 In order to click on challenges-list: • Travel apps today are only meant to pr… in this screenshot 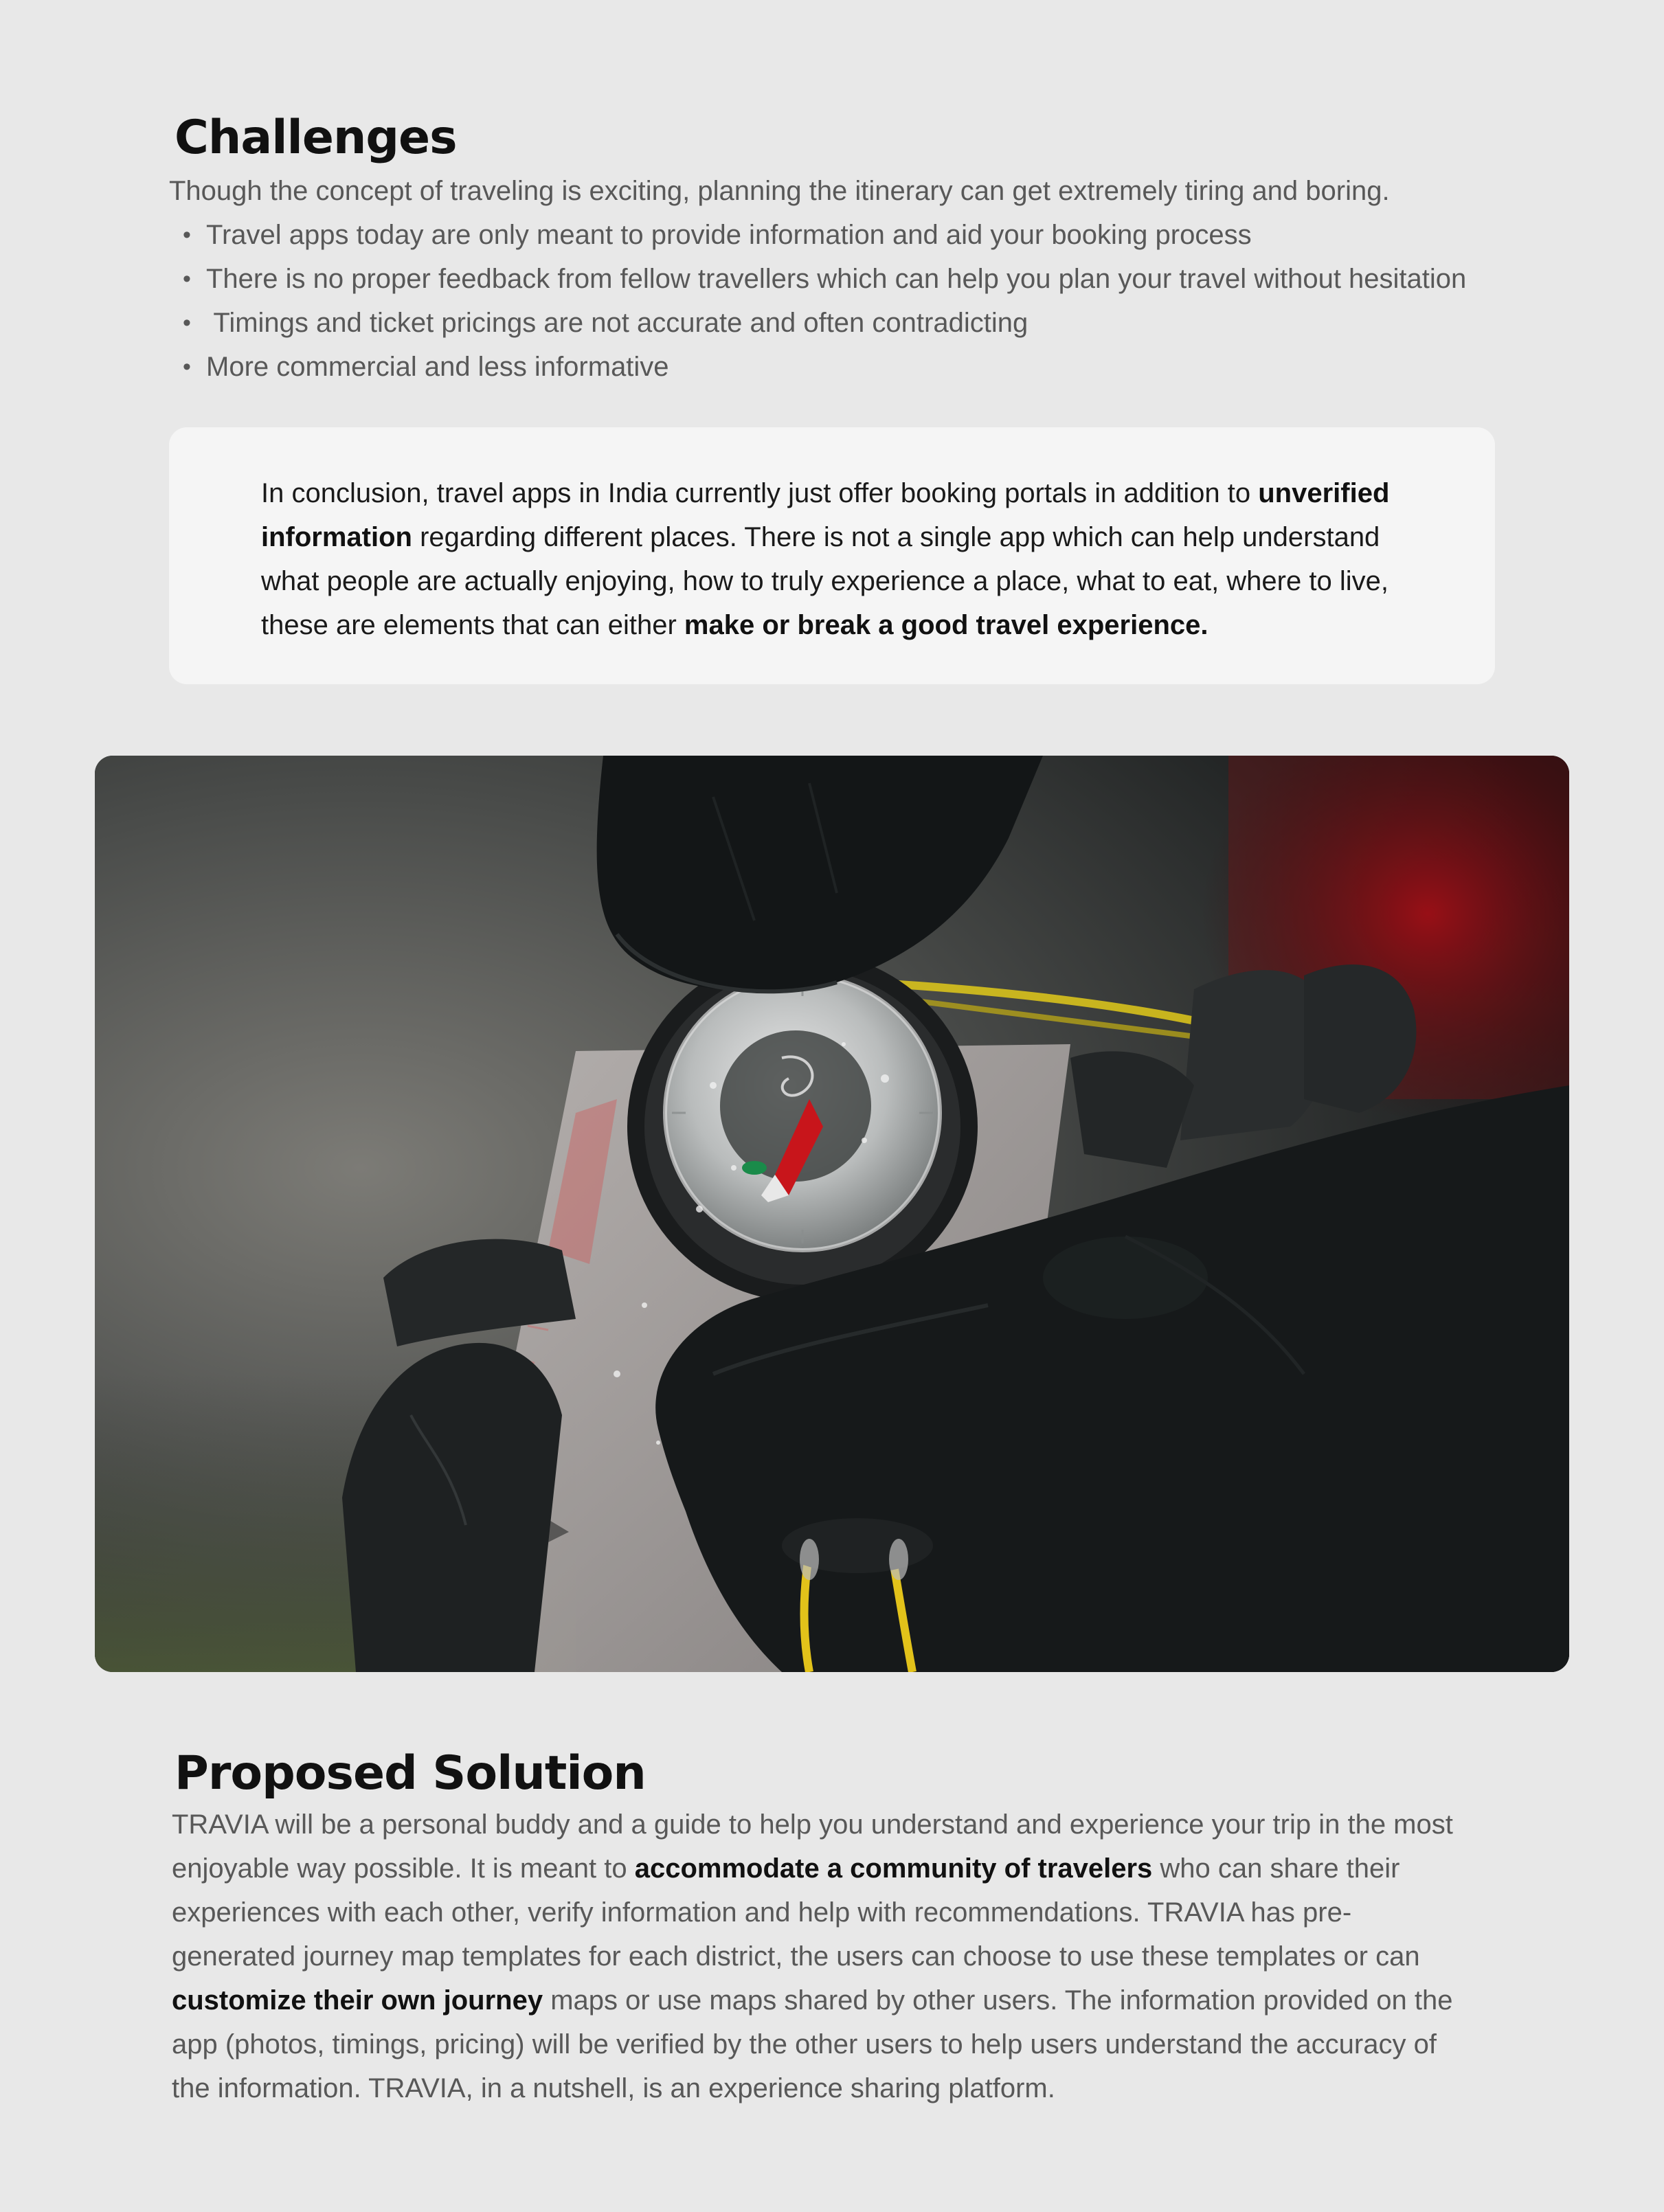, I will do `click(818, 301)`.